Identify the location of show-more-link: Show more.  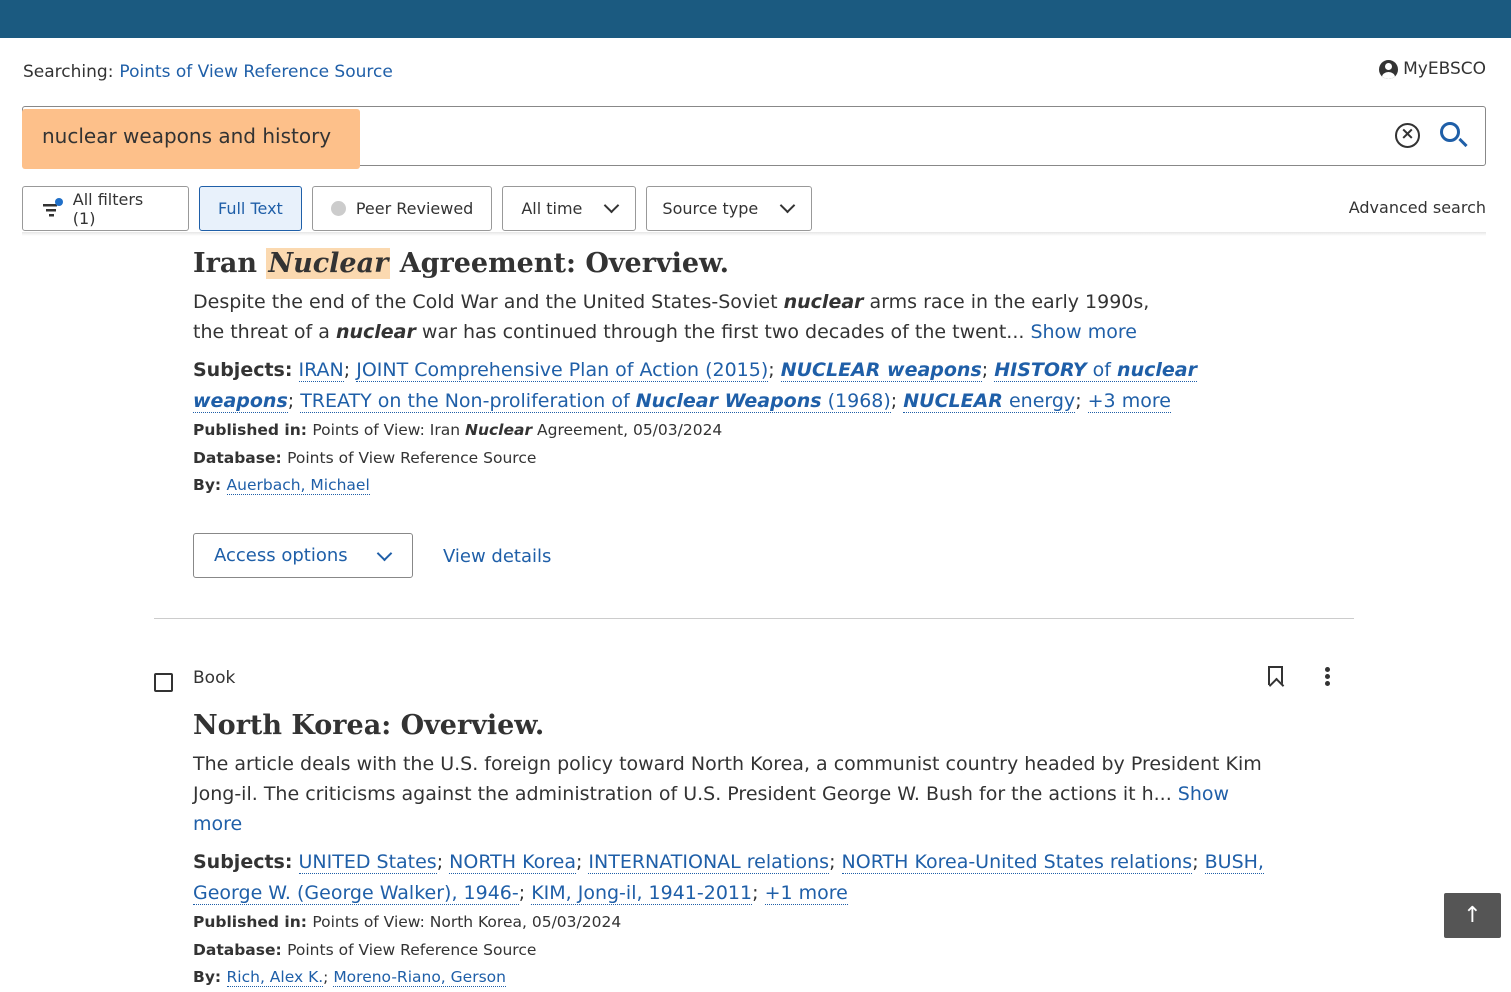
(1083, 332).